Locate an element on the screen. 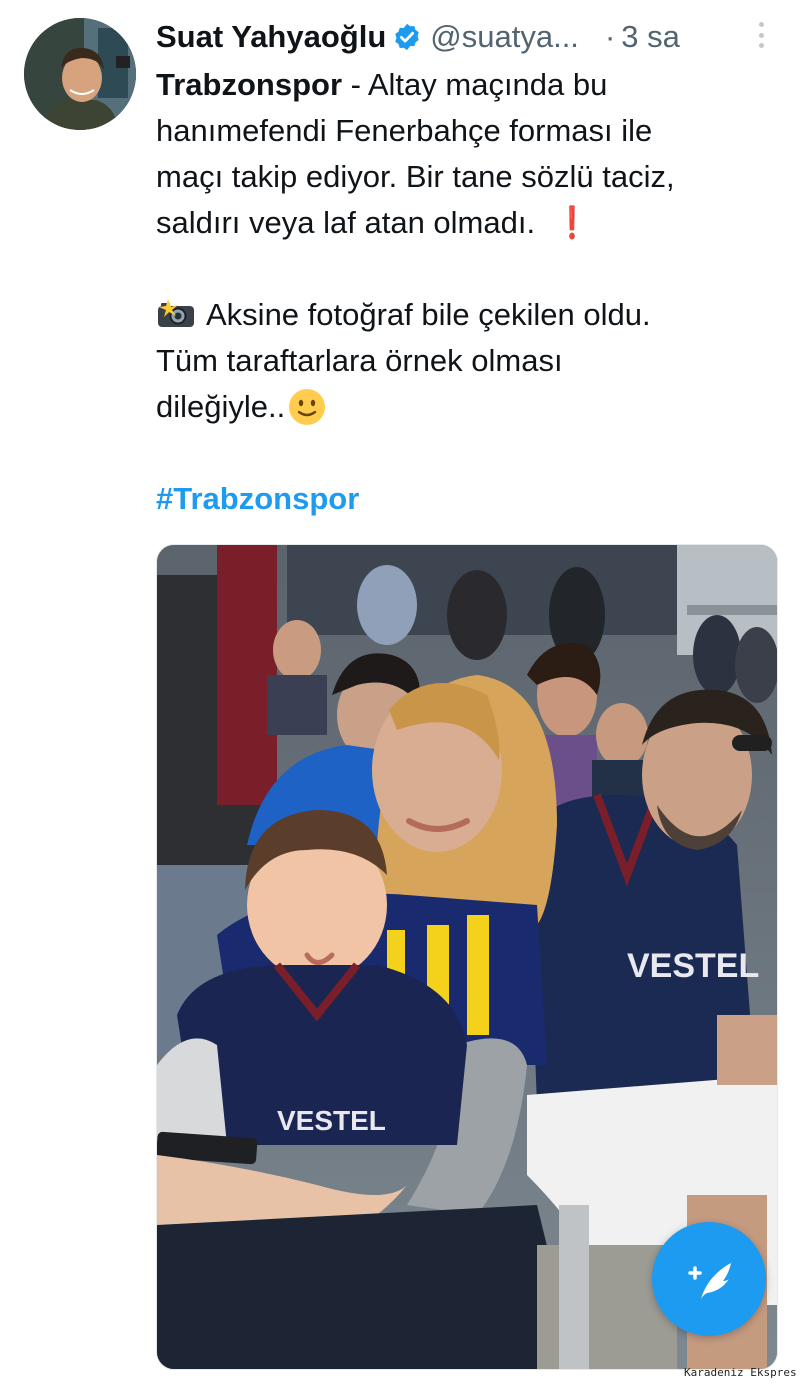  tweet-header: Suat Yahyaoğlu @suatya... · 3 sa is located at coordinates (418, 37).